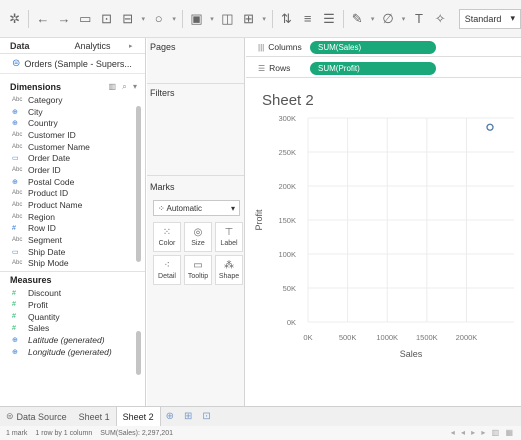 The width and height of the screenshot is (521, 440). Describe the element at coordinates (195, 130) in the screenshot. I see `filters-card: Filters` at that location.